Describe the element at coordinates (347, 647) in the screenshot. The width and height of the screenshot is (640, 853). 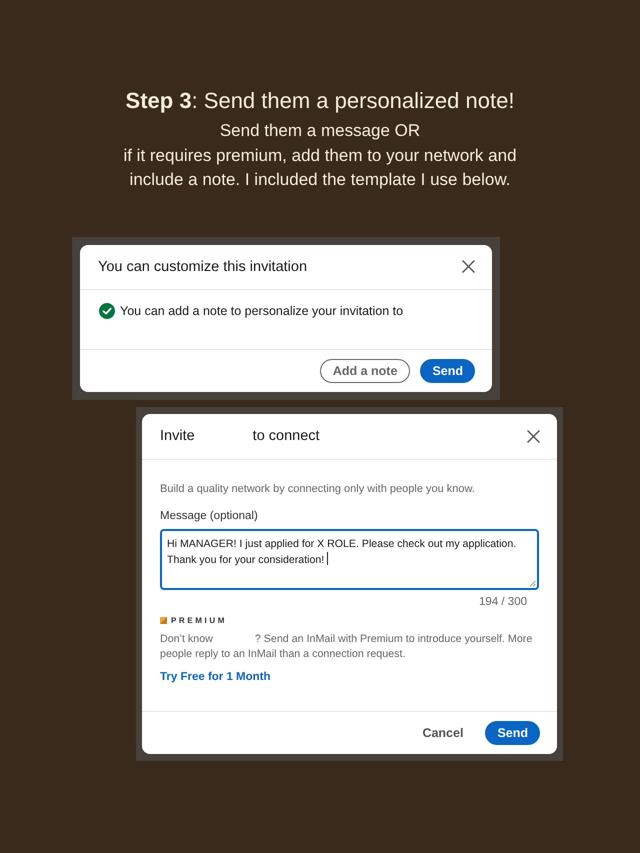
I see `premium-pitch-text: Don’t know ? Send an InMail with Premium to introduce yourself. More people reply to an InMail than a connection request.` at that location.